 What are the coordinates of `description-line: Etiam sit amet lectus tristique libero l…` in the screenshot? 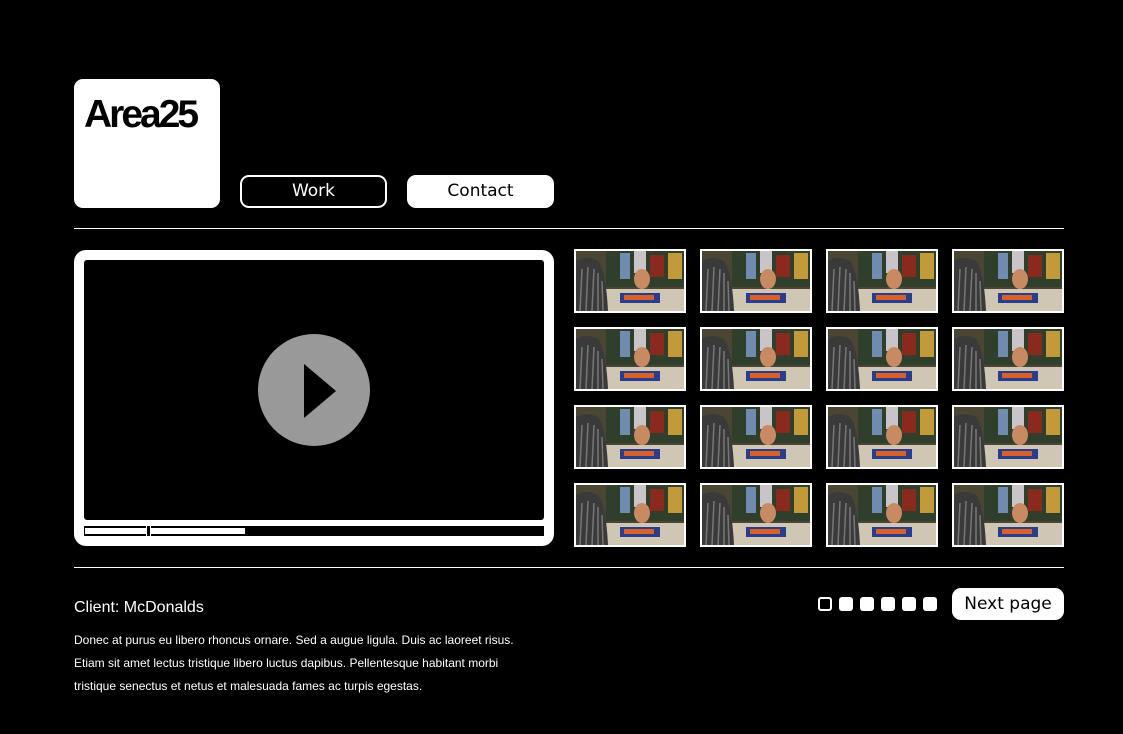 It's located at (286, 663).